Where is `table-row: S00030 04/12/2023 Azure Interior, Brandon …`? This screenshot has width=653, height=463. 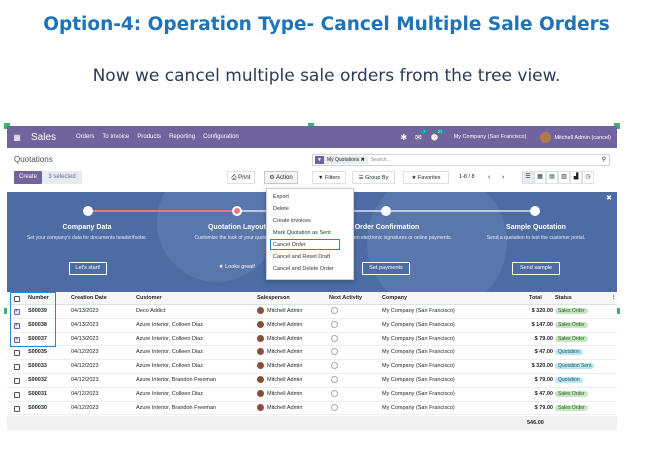 table-row: S00030 04/12/2023 Azure Interior, Brandon … is located at coordinates (312, 409).